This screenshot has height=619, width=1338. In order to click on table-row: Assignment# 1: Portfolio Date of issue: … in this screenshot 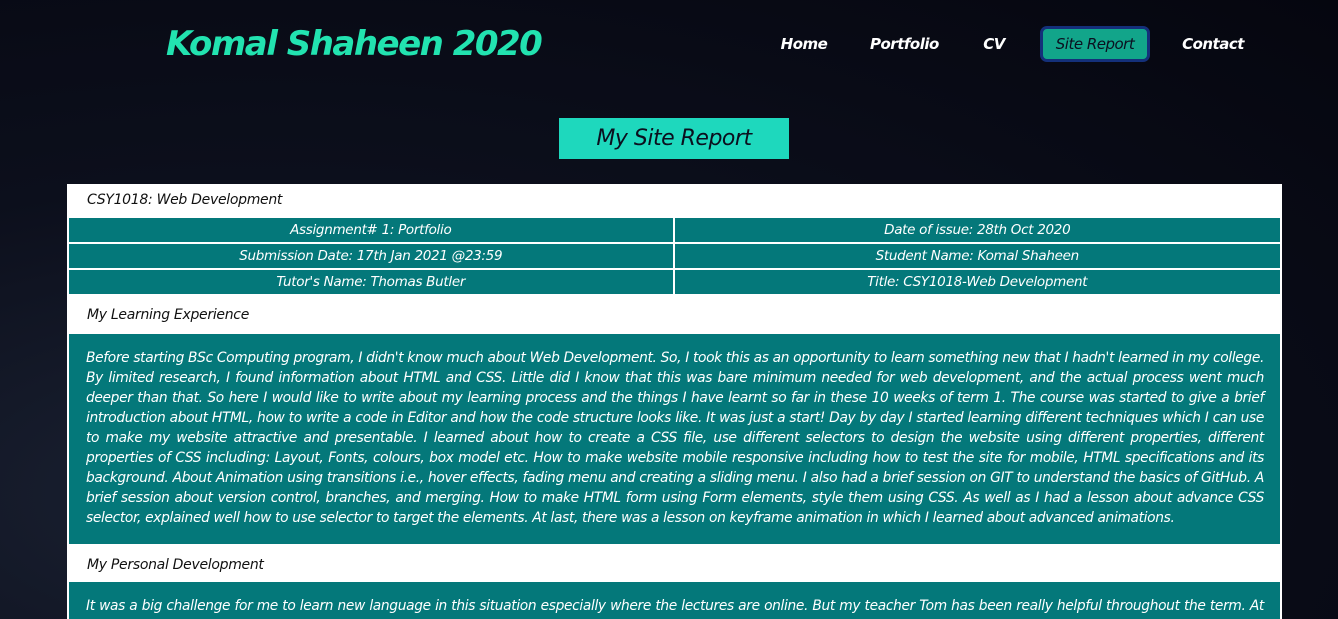, I will do `click(674, 230)`.